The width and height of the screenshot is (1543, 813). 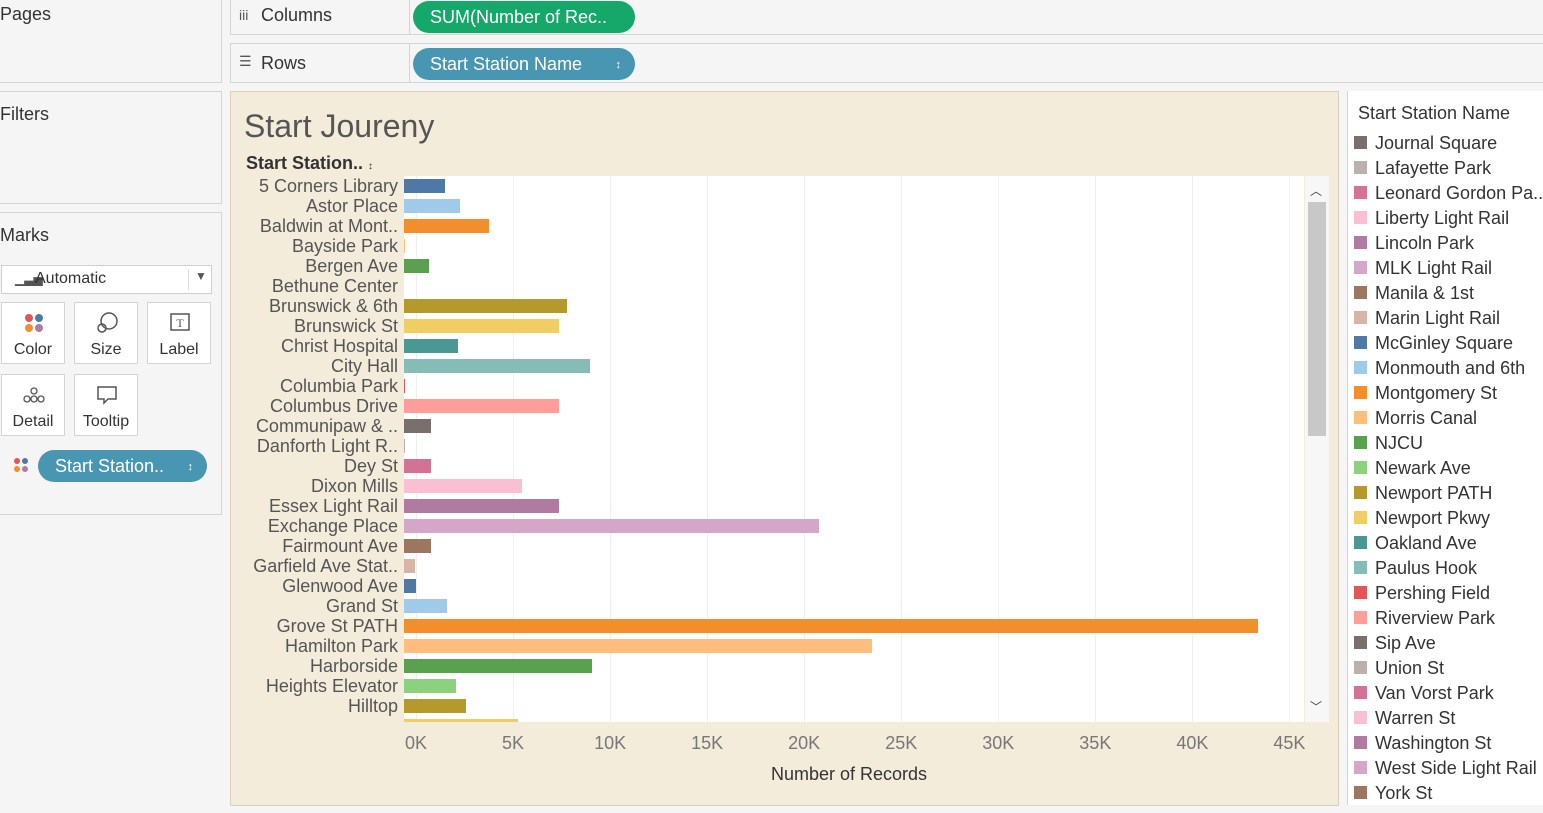 I want to click on legend-label: Pershing Field, so click(x=1433, y=593).